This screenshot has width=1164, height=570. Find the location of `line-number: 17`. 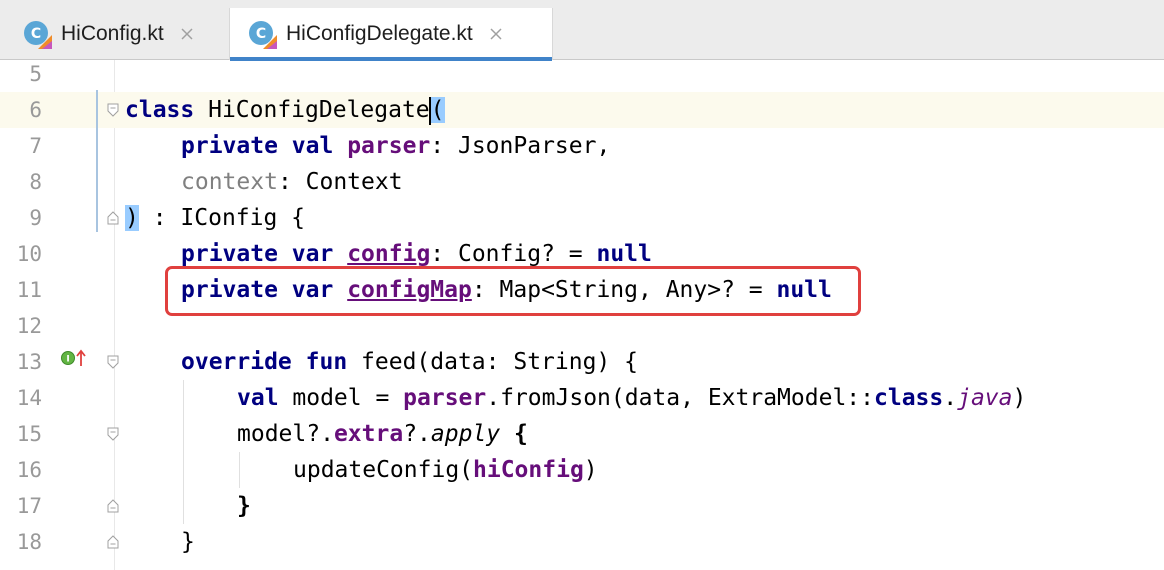

line-number: 17 is located at coordinates (29, 506).